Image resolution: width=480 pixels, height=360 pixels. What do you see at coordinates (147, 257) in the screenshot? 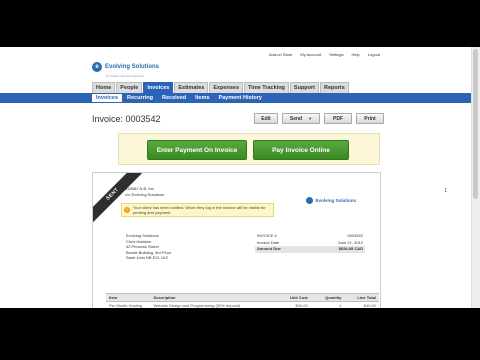
I see `sender-city: Saint John NB E2L 1K2` at bounding box center [147, 257].